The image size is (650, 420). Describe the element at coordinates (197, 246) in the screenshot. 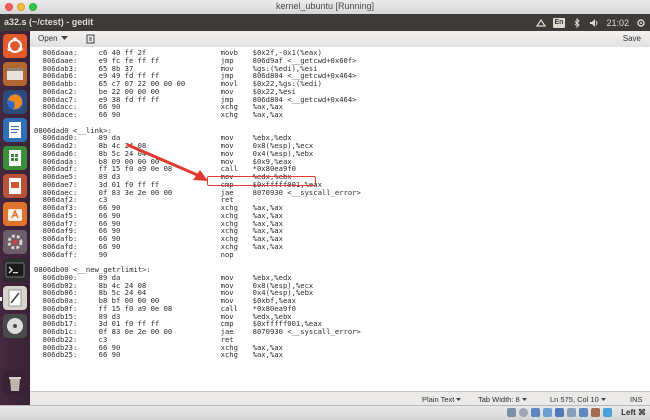

I see `code-line: 806dafd: 66 90 xchg %ax,%ax` at that location.